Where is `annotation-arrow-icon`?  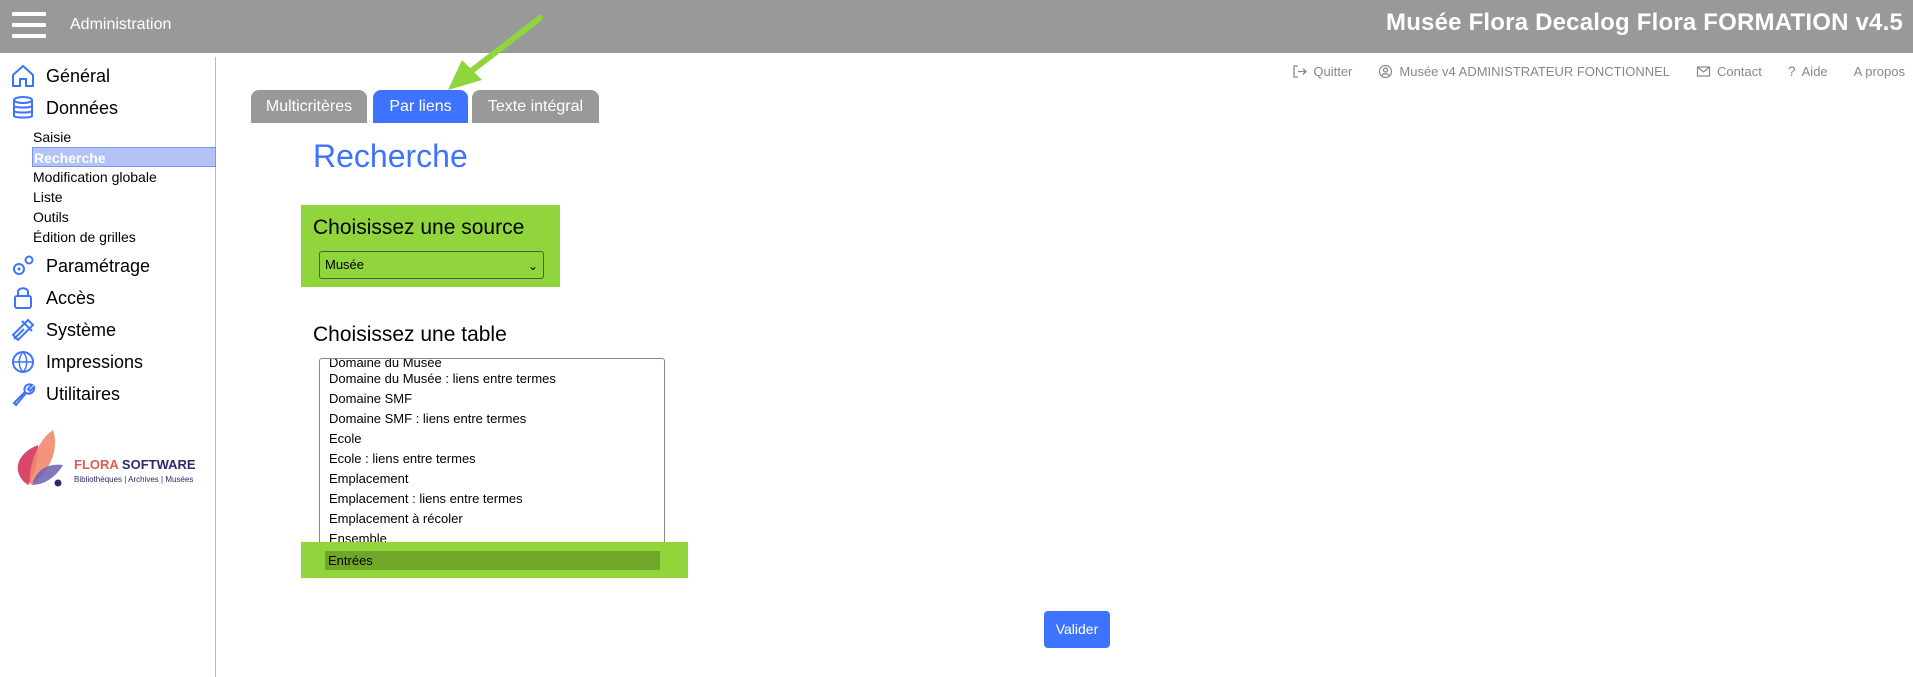
annotation-arrow-icon is located at coordinates (495, 52).